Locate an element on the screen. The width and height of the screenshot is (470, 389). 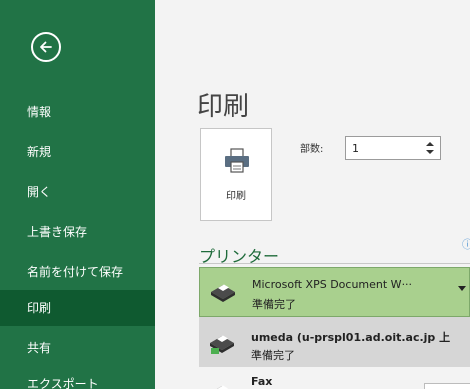
info-icon: ⓘ is located at coordinates (466, 244).